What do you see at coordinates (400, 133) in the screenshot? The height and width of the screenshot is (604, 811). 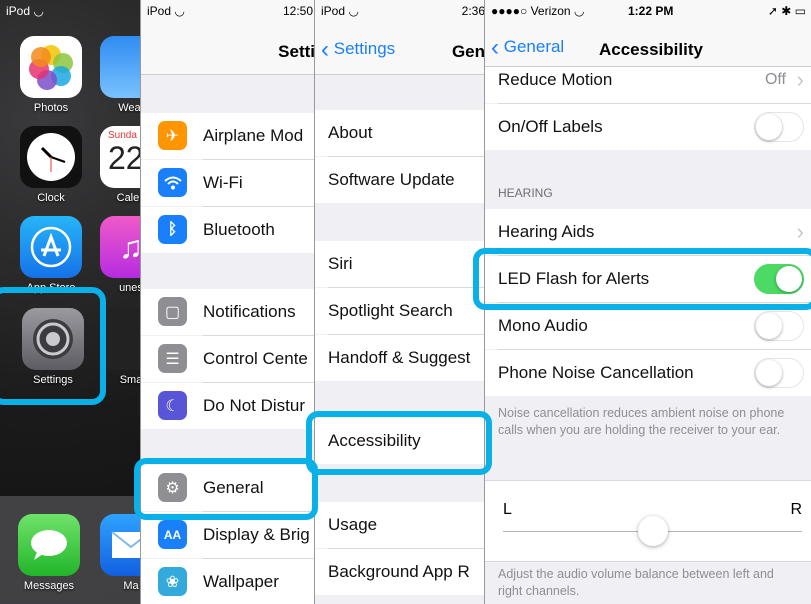 I see `general-item-about: About` at bounding box center [400, 133].